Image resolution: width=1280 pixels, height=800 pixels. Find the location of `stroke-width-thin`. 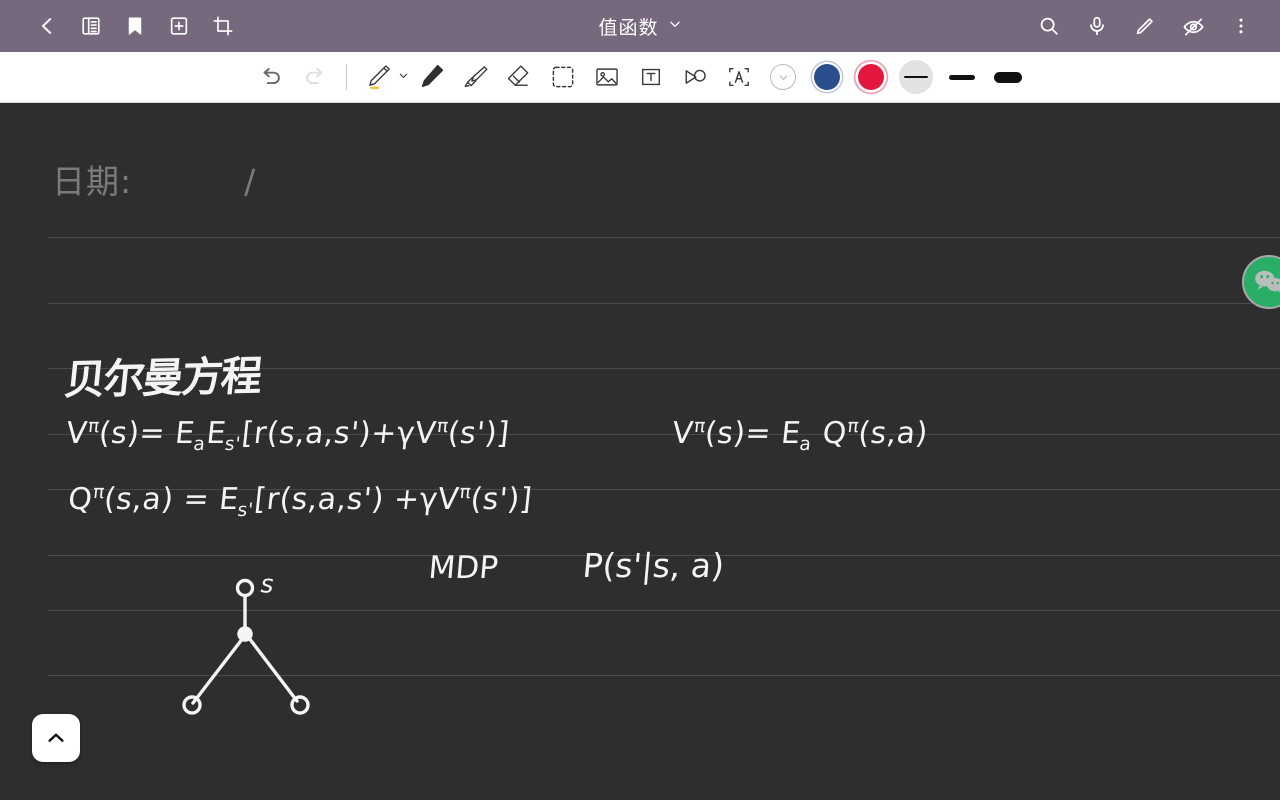

stroke-width-thin is located at coordinates (916, 77).